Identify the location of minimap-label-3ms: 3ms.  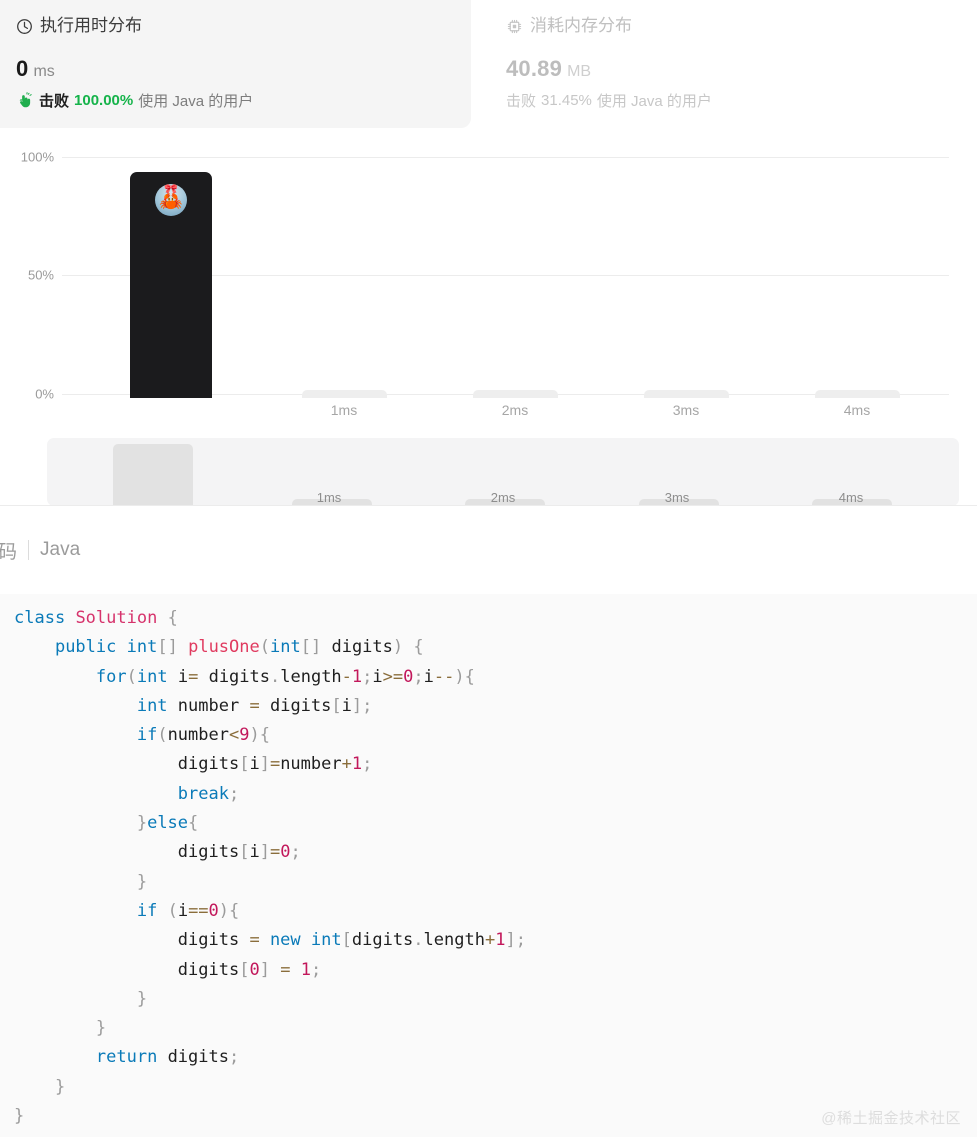
(677, 497).